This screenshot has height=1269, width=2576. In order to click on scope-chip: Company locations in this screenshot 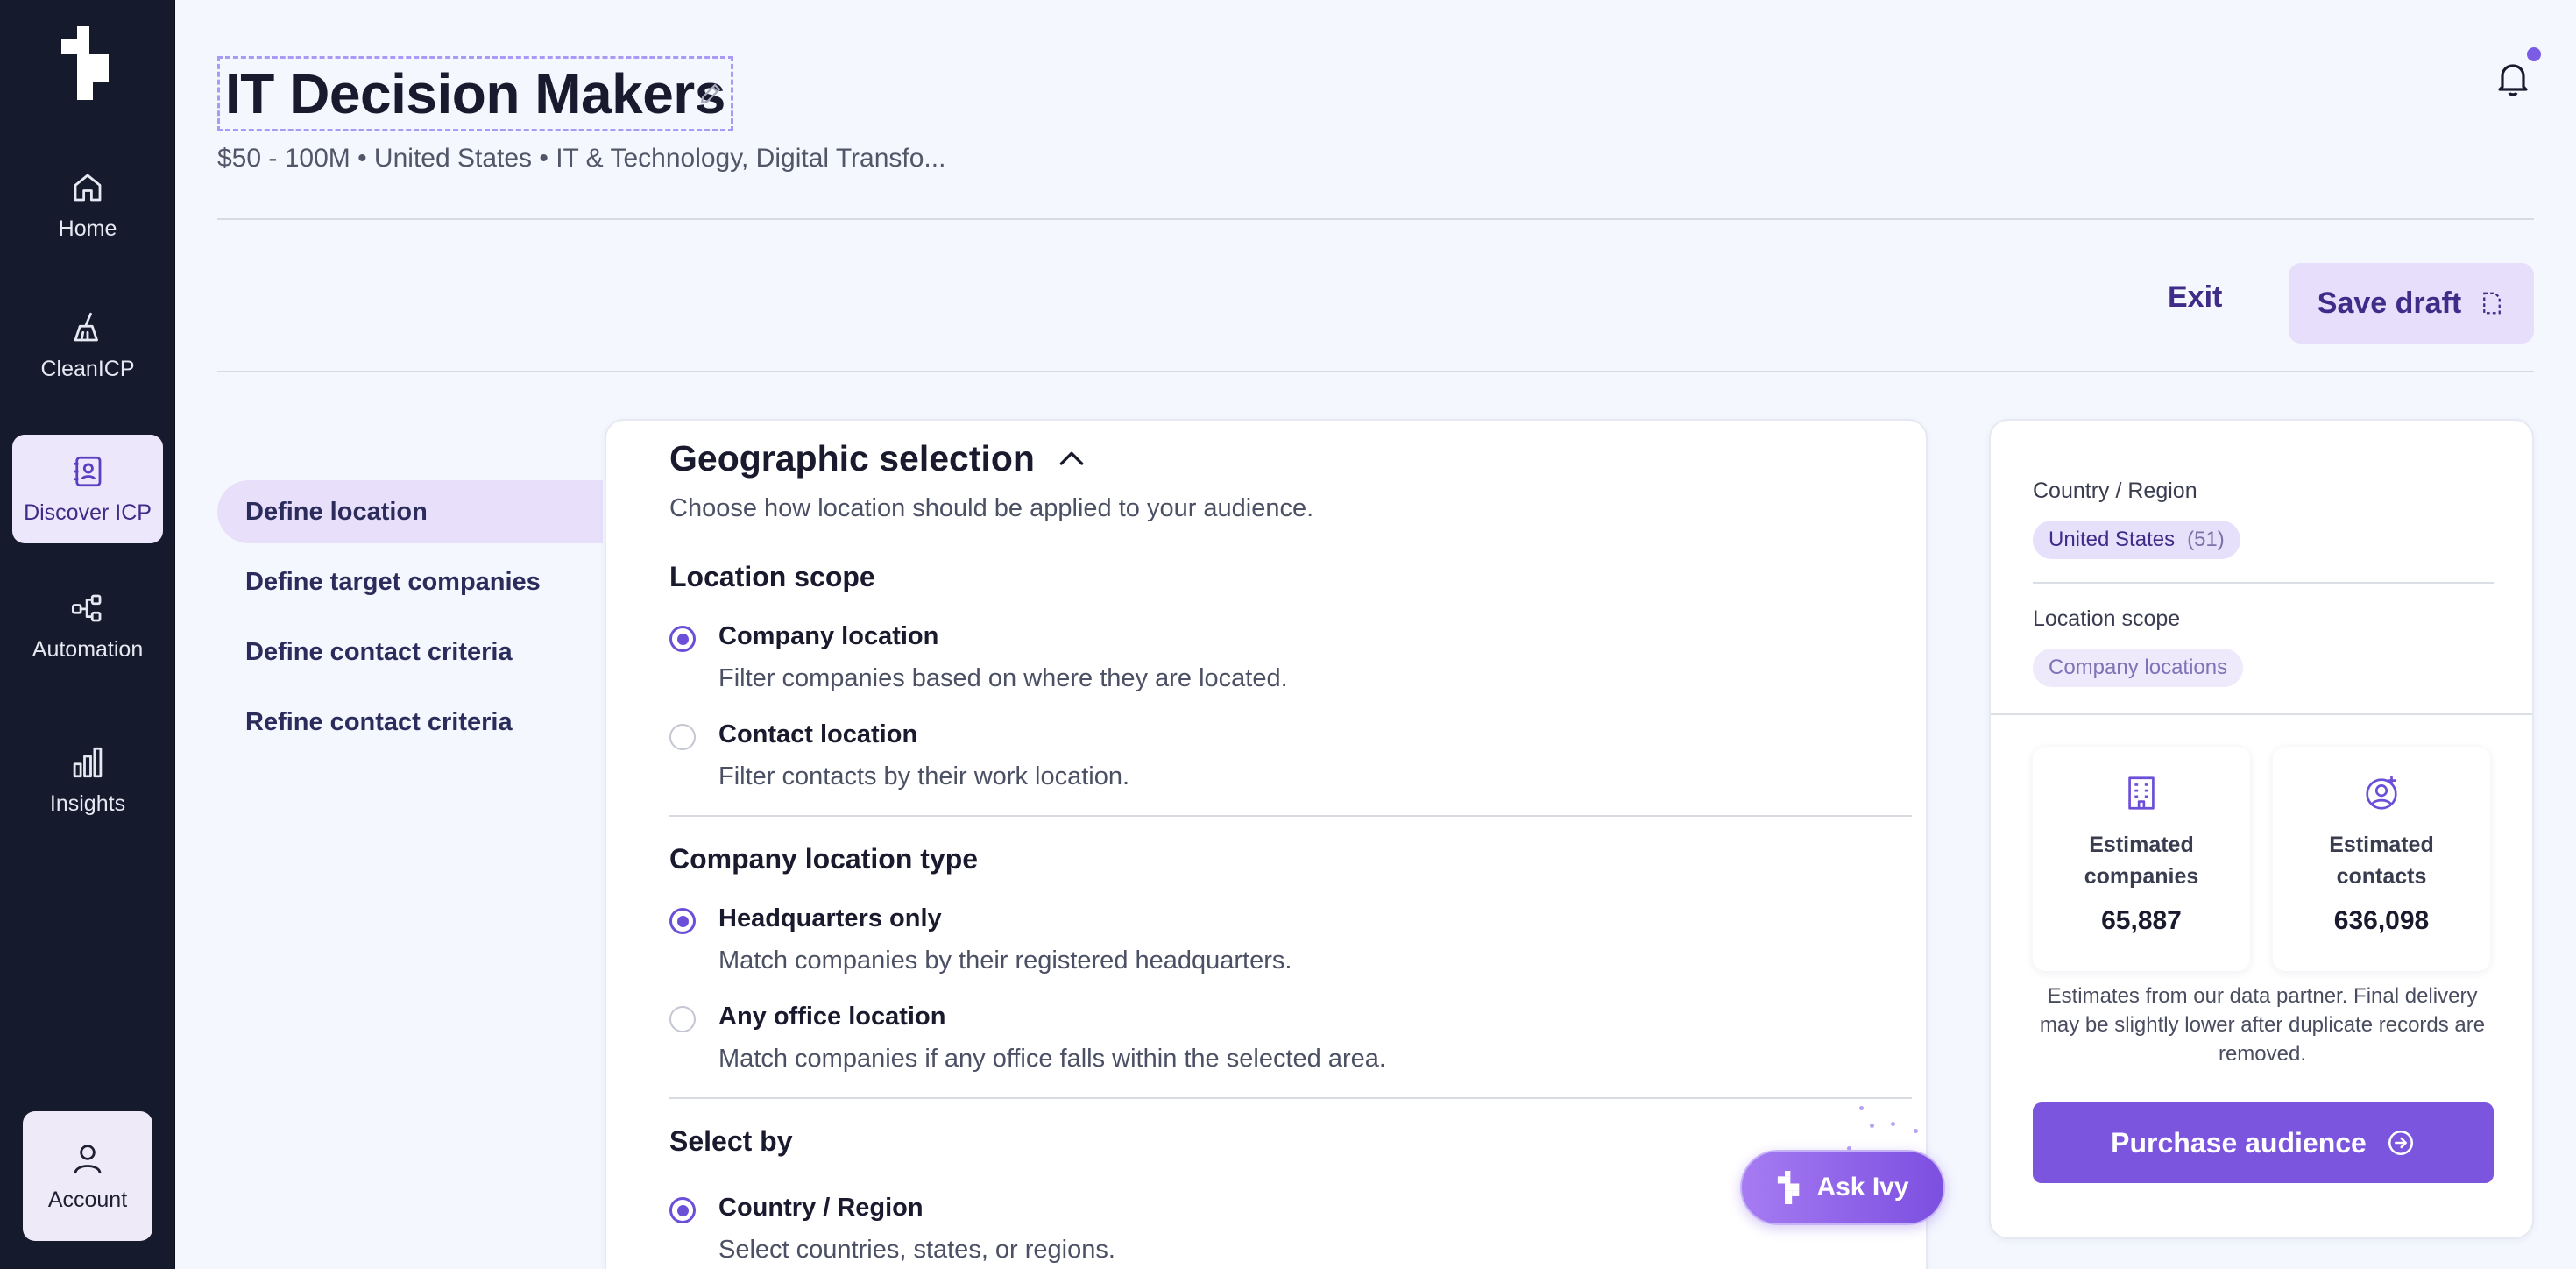, I will do `click(2138, 668)`.